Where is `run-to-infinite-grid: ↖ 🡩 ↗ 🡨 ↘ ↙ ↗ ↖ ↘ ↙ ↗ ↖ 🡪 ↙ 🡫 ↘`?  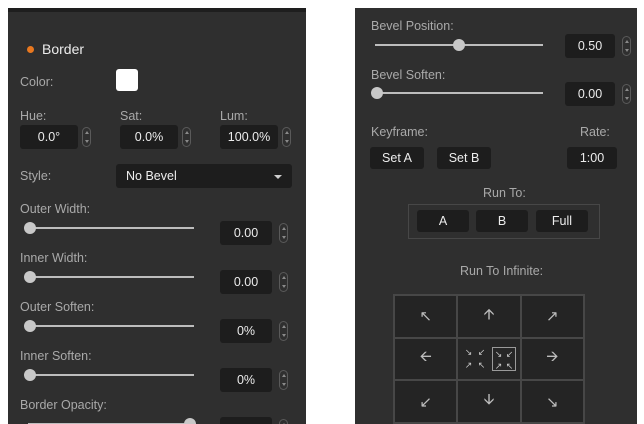 run-to-infinite-grid: ↖ 🡩 ↗ 🡨 ↘ ↙ ↗ ↖ ↘ ↙ ↗ ↖ 🡪 ↙ 🡫 ↘ is located at coordinates (489, 359).